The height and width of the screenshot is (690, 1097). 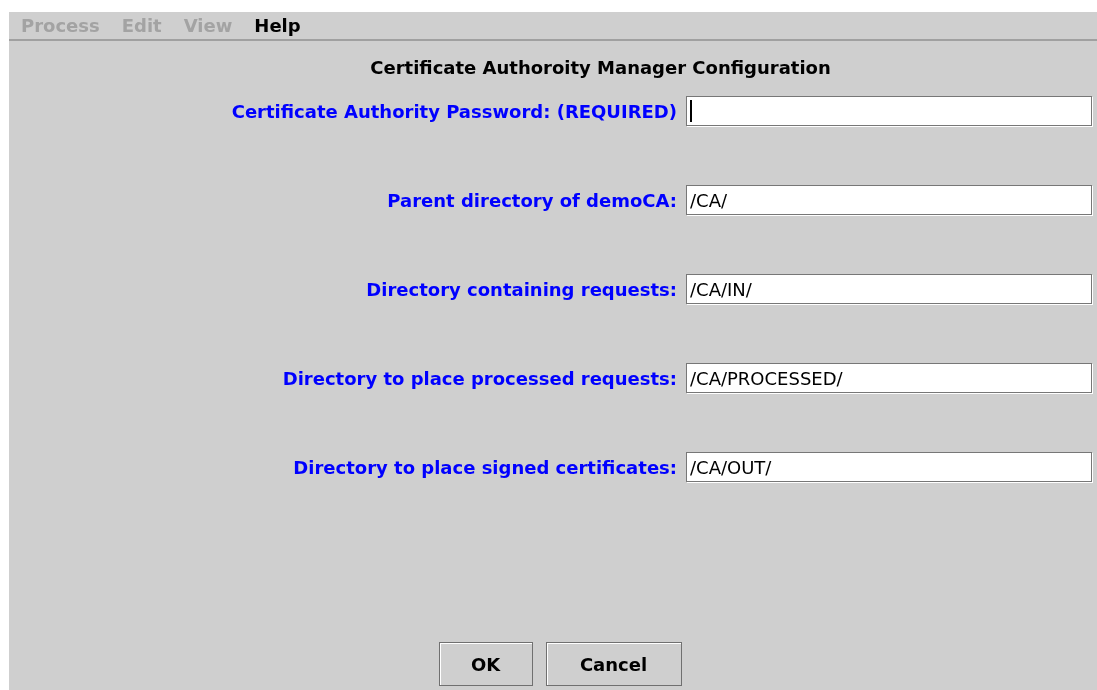 What do you see at coordinates (889, 467) in the screenshot?
I see `input-field: /CA/OUT/` at bounding box center [889, 467].